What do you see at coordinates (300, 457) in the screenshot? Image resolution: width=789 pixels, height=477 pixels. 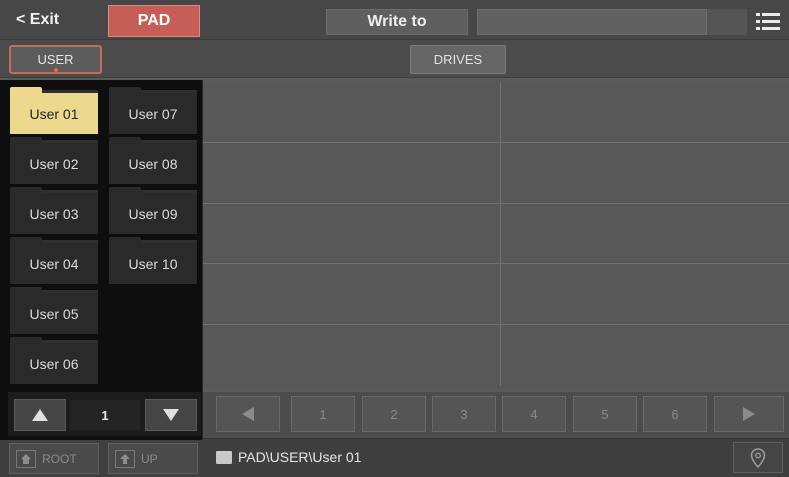 I see `current-path: PAD\USER\User 01` at bounding box center [300, 457].